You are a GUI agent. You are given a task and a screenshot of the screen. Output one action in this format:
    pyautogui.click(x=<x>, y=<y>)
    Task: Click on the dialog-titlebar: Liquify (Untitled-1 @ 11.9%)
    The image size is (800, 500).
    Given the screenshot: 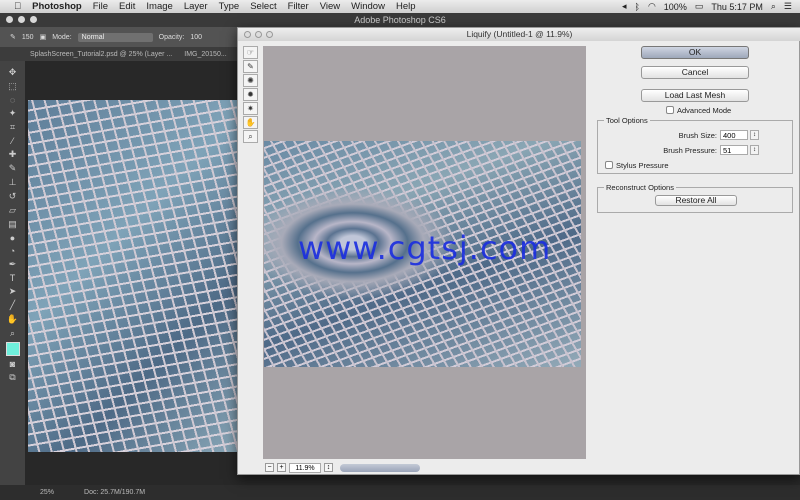 What is the action you would take?
    pyautogui.click(x=519, y=34)
    